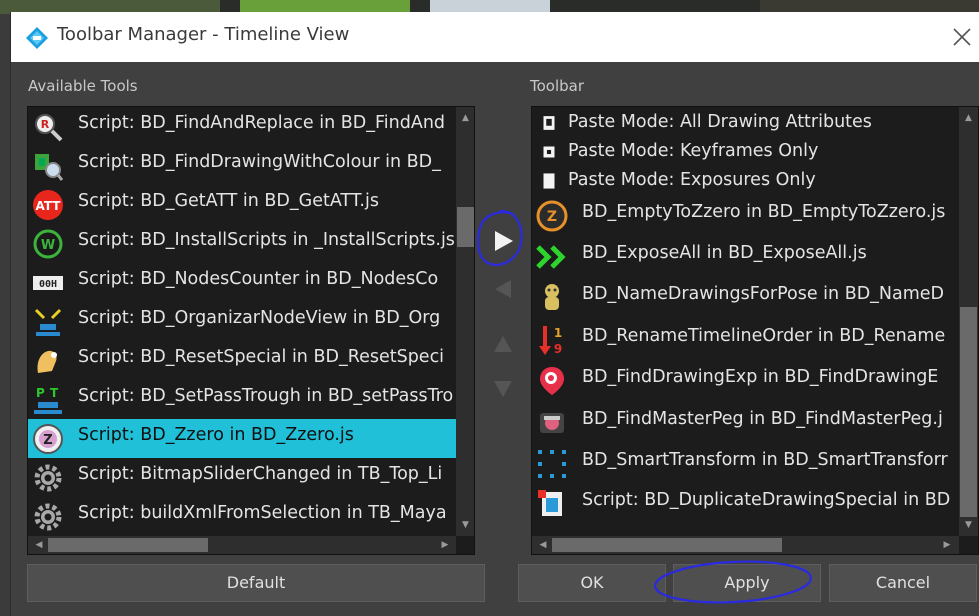 The height and width of the screenshot is (616, 979). What do you see at coordinates (228, 201) in the screenshot?
I see `list-item-label: Script: BD_GetATT in BD_GetATT.js` at bounding box center [228, 201].